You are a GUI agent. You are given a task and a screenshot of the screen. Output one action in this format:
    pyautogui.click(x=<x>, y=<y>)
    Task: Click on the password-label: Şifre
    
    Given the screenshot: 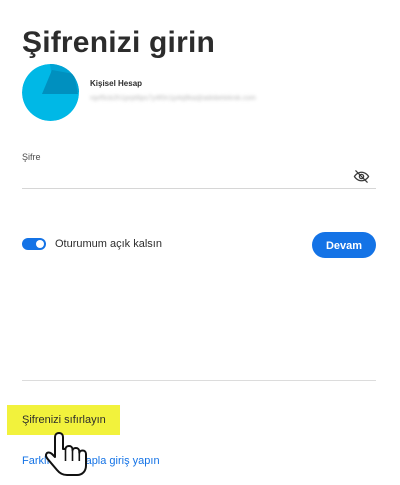 What is the action you would take?
    pyautogui.click(x=31, y=157)
    